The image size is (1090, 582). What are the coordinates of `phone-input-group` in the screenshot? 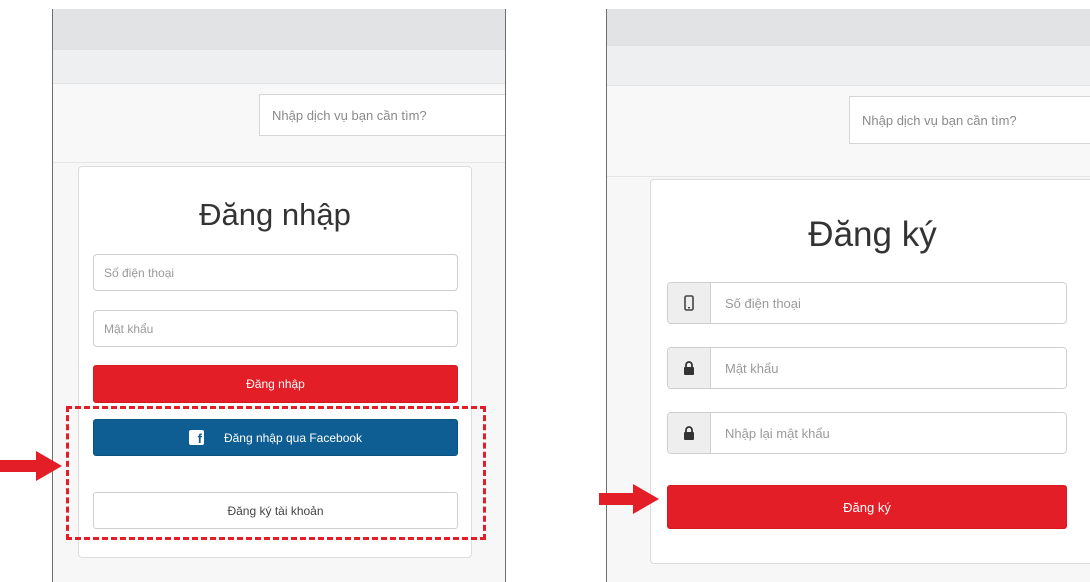 It's located at (867, 303).